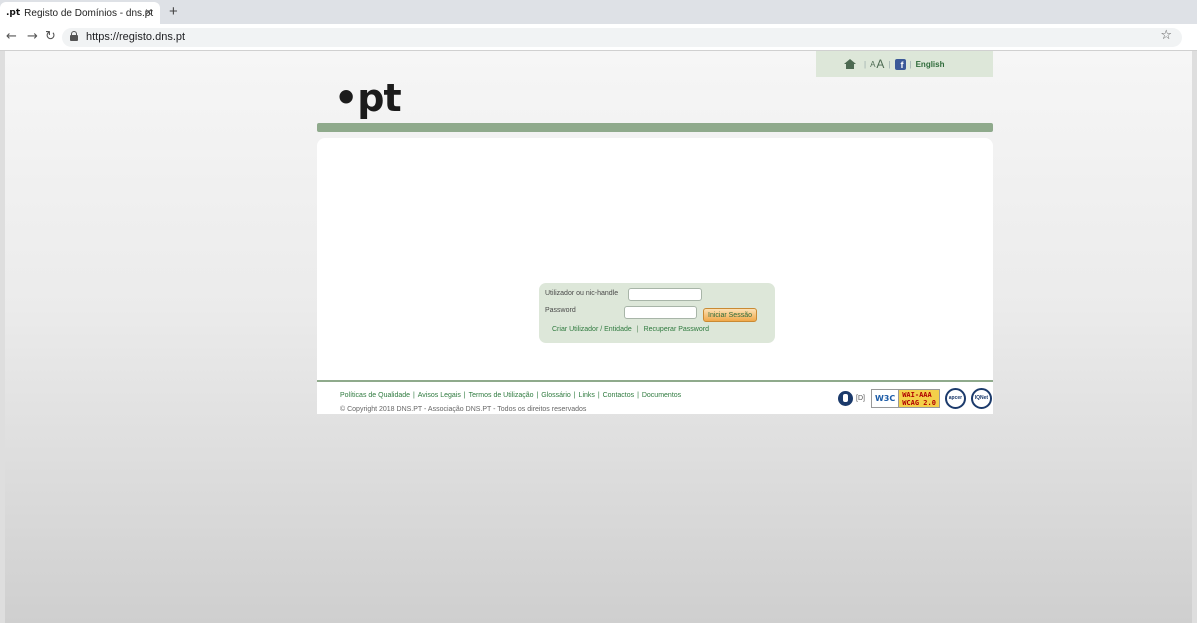 The height and width of the screenshot is (623, 1197). I want to click on close-tab-icon: ×, so click(148, 12).